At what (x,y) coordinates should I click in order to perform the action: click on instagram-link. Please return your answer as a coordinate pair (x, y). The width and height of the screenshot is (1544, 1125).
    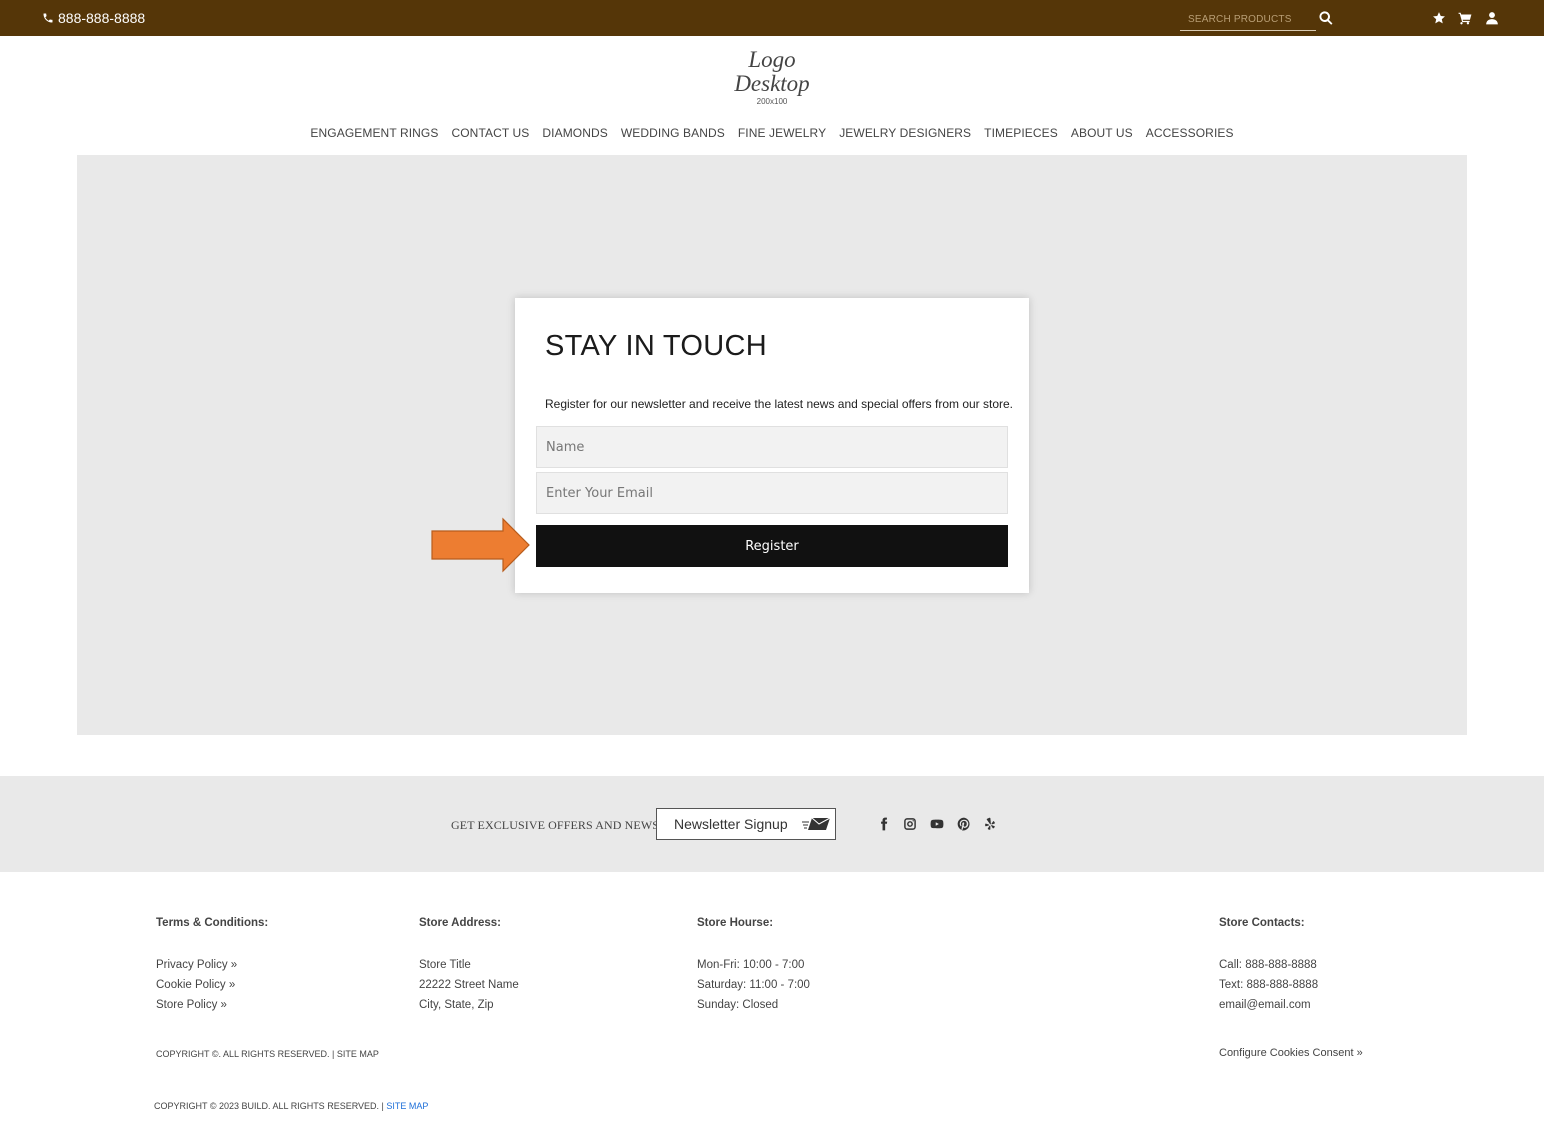
    Looking at the image, I should click on (910, 824).